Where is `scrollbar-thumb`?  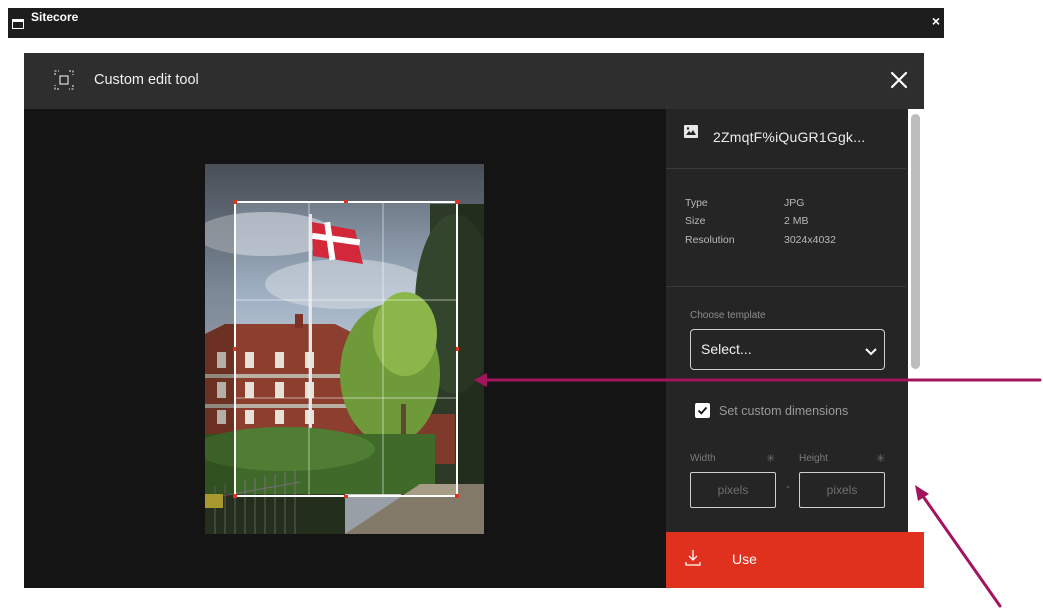
scrollbar-thumb is located at coordinates (915, 241).